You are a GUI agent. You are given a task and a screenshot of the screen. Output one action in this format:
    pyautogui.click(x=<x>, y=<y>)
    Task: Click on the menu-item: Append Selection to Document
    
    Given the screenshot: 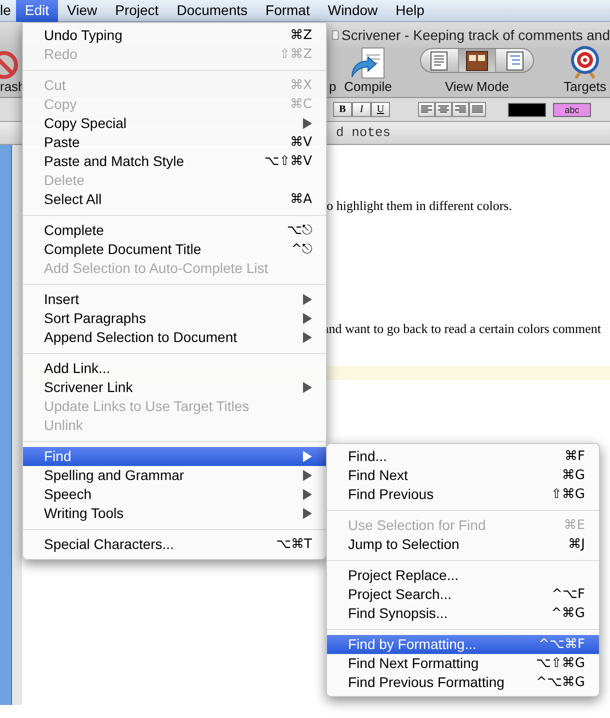 What is the action you would take?
    pyautogui.click(x=174, y=337)
    